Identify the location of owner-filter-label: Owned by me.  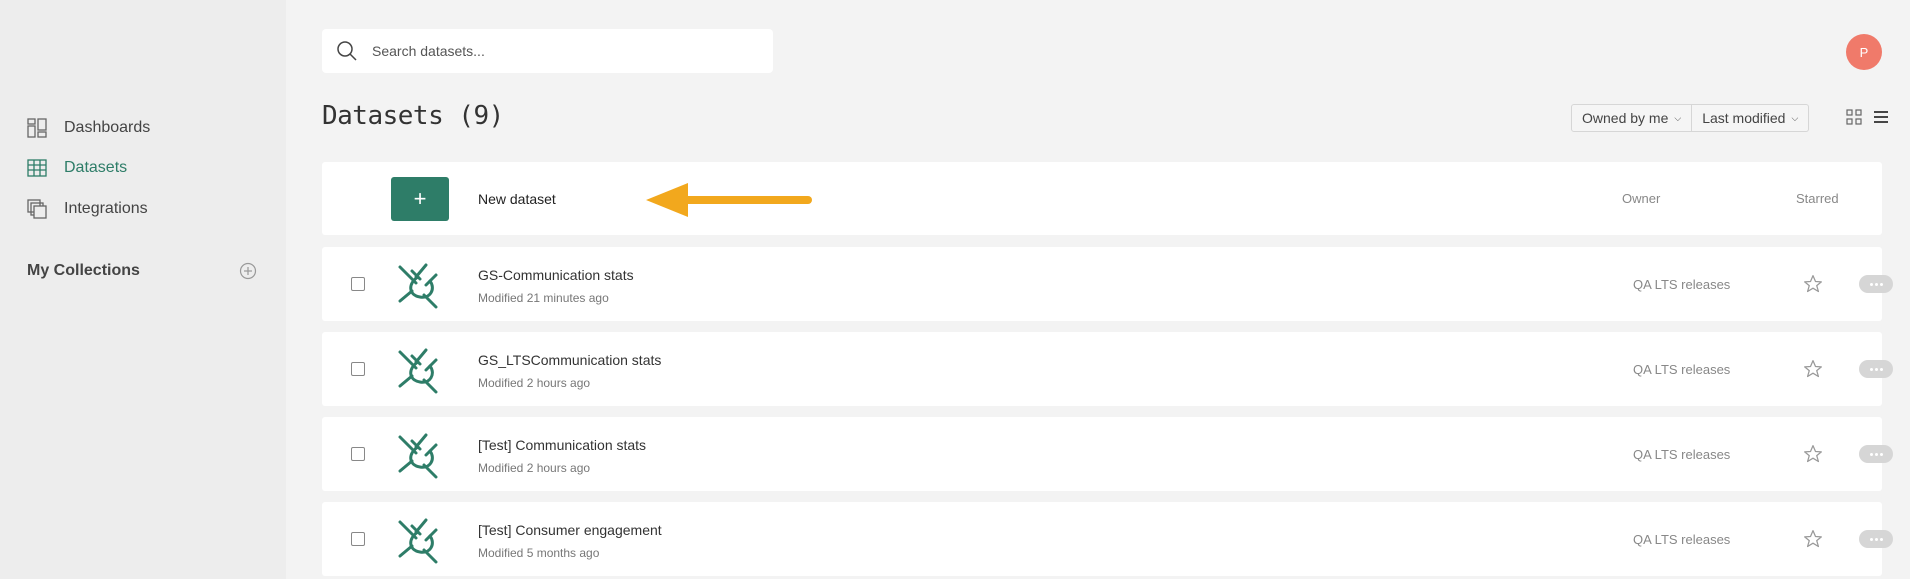
(1625, 118).